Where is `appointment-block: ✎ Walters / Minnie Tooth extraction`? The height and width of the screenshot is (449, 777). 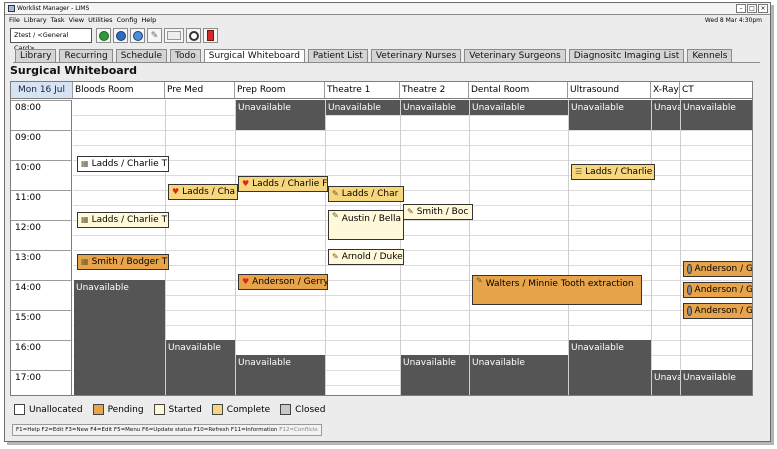 appointment-block: ✎ Walters / Minnie Tooth extraction is located at coordinates (557, 290).